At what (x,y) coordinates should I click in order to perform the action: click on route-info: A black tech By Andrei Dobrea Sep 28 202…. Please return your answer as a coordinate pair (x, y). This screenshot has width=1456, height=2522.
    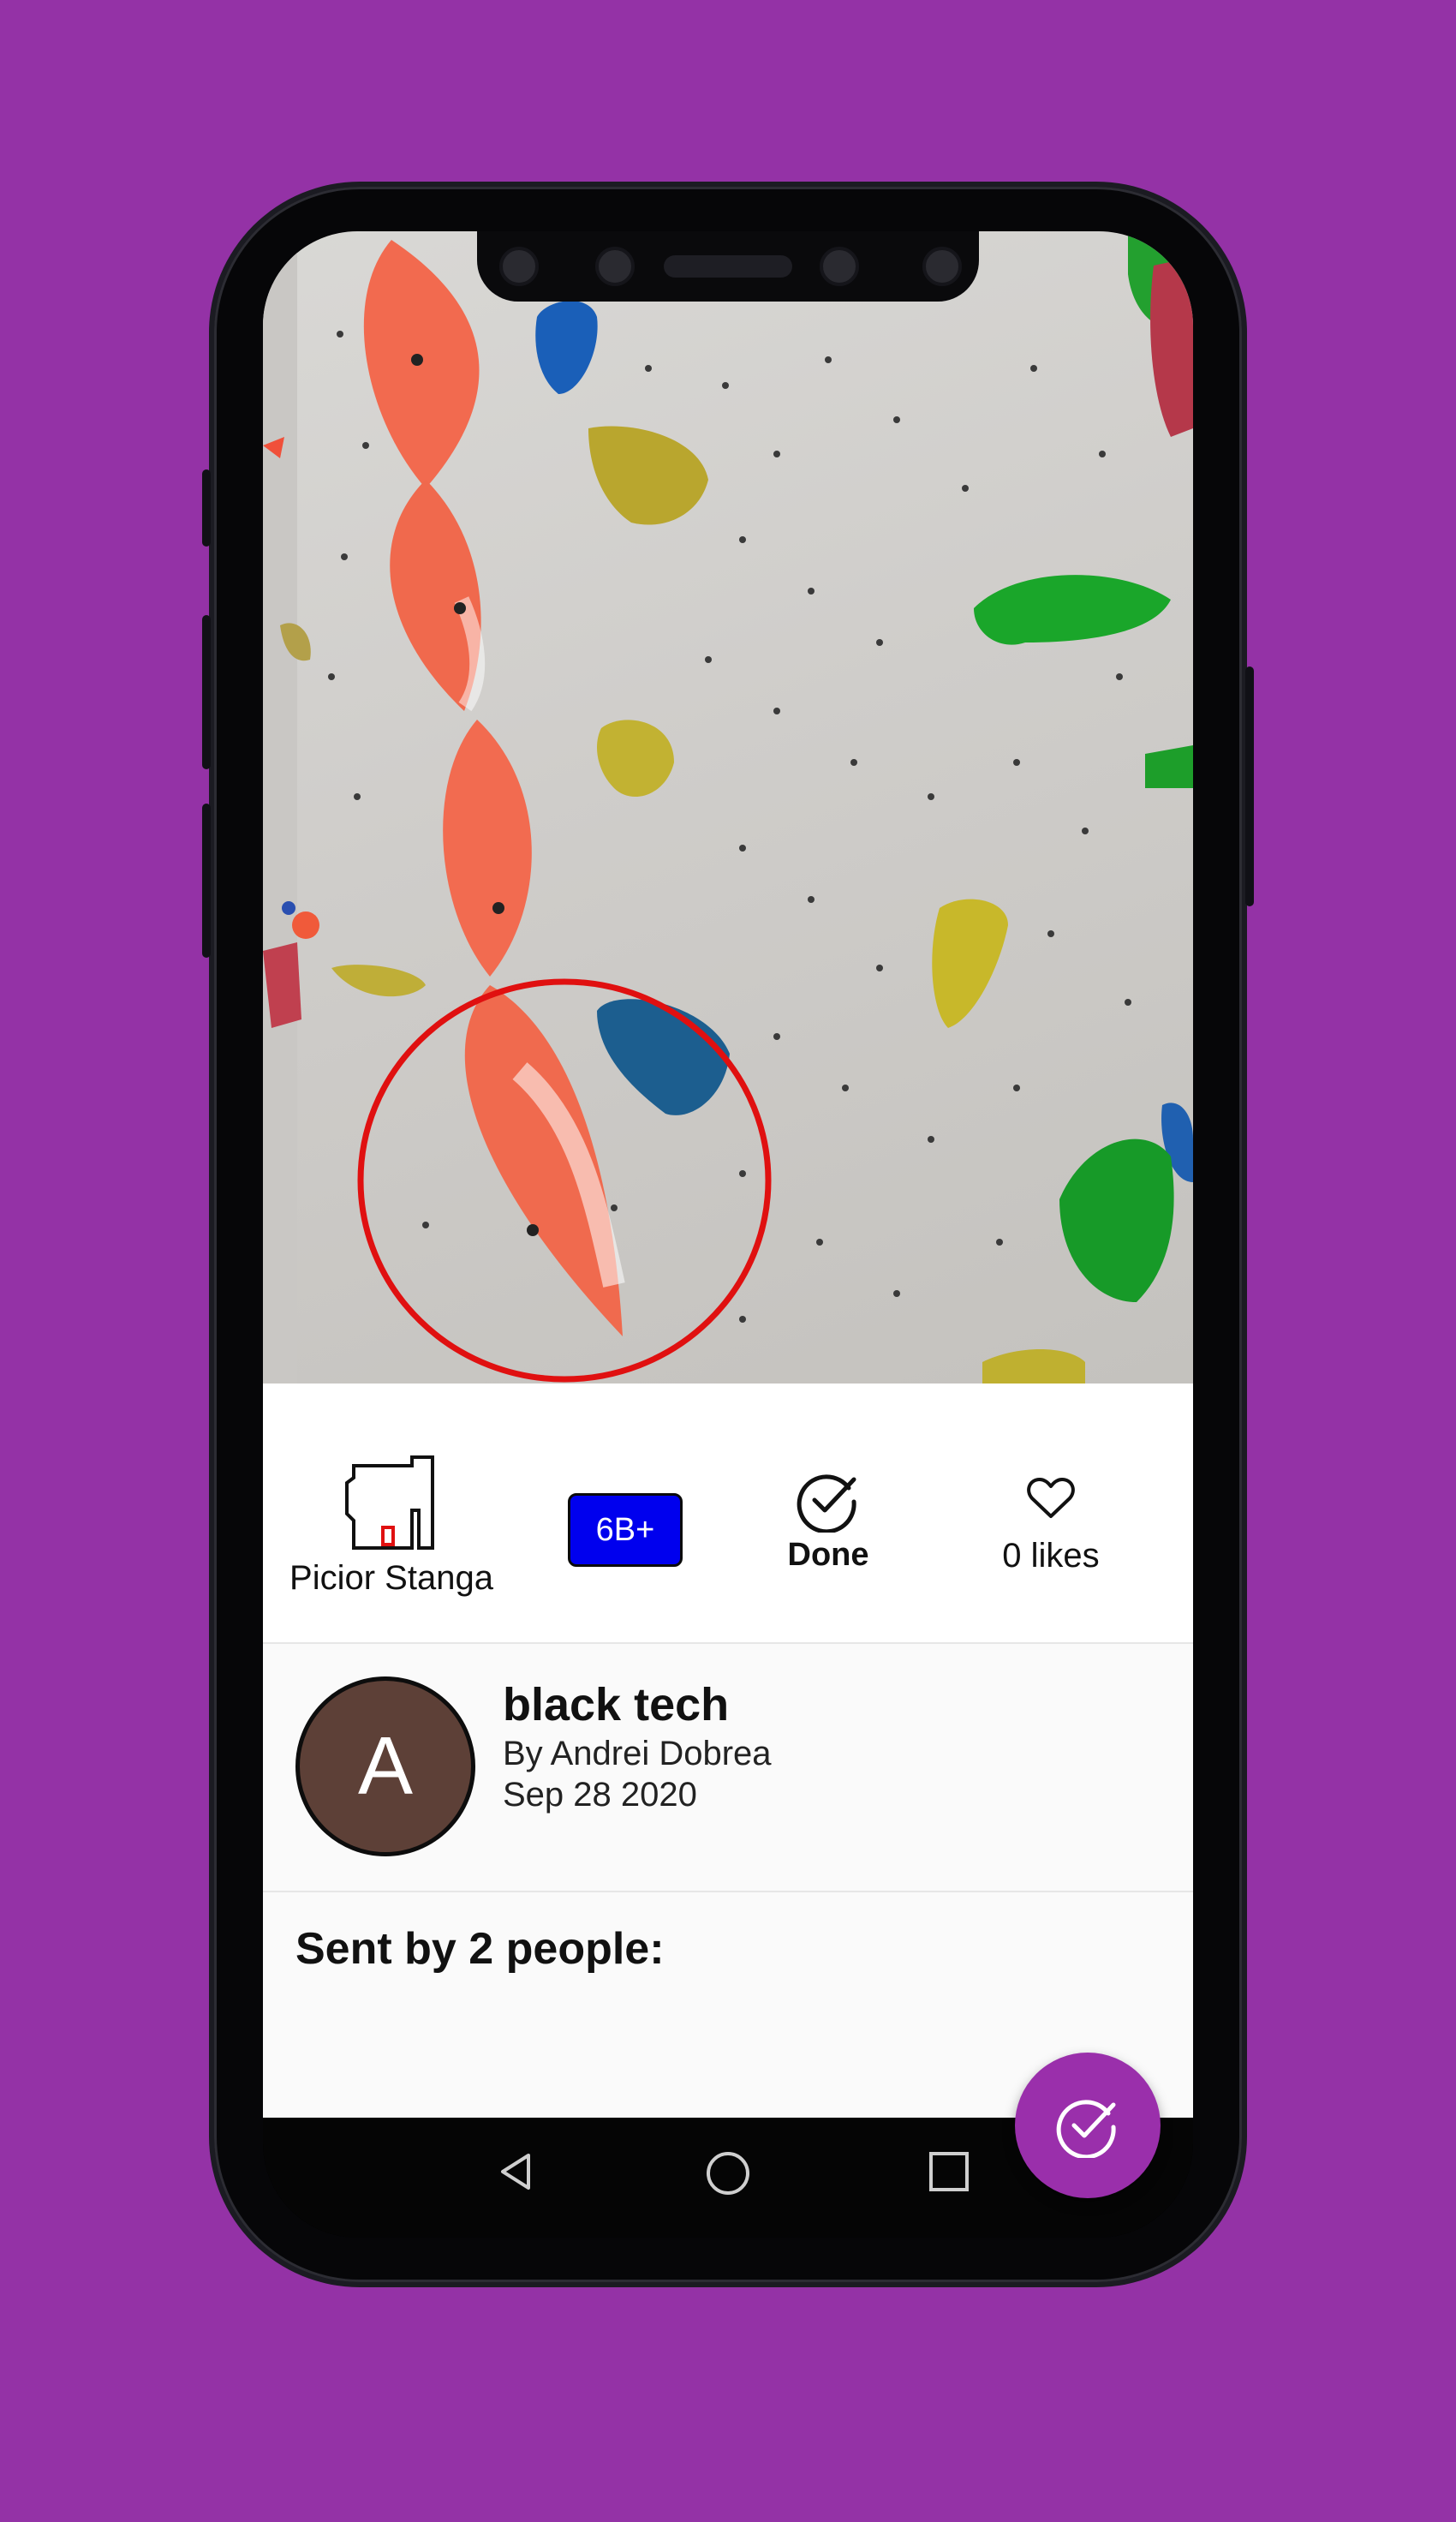
    Looking at the image, I should click on (728, 1767).